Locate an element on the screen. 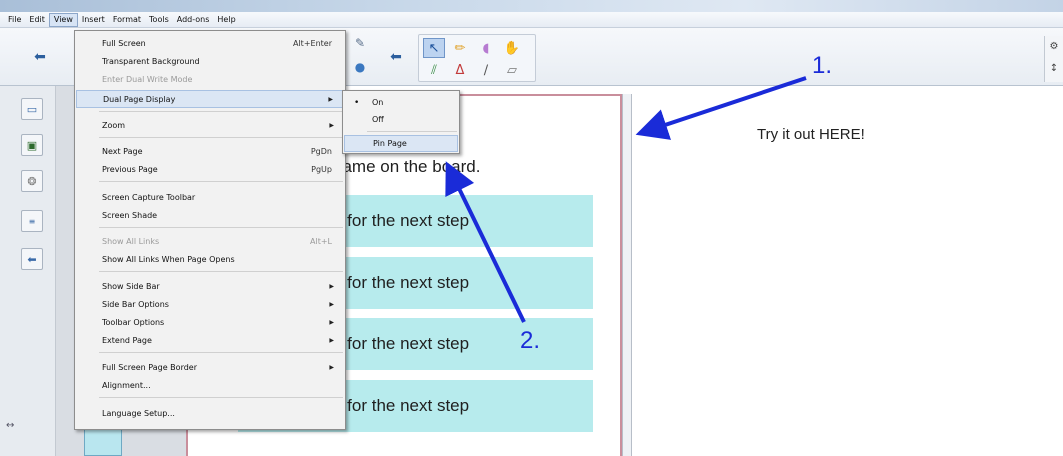 This screenshot has height=456, width=1063. line-icon: ∕ is located at coordinates (486, 70).